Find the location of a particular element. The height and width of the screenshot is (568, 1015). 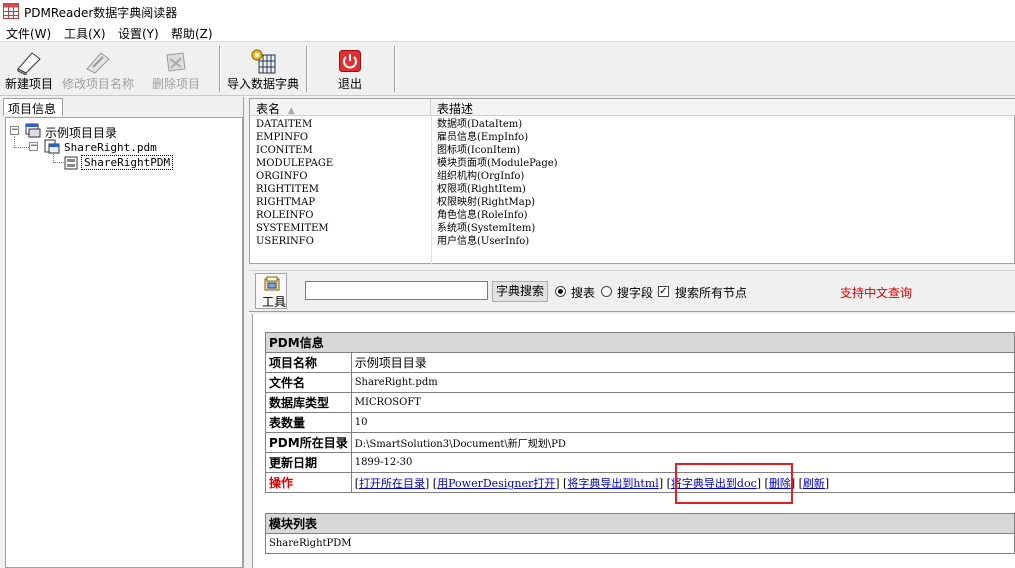

info-value: 10 is located at coordinates (682, 422).